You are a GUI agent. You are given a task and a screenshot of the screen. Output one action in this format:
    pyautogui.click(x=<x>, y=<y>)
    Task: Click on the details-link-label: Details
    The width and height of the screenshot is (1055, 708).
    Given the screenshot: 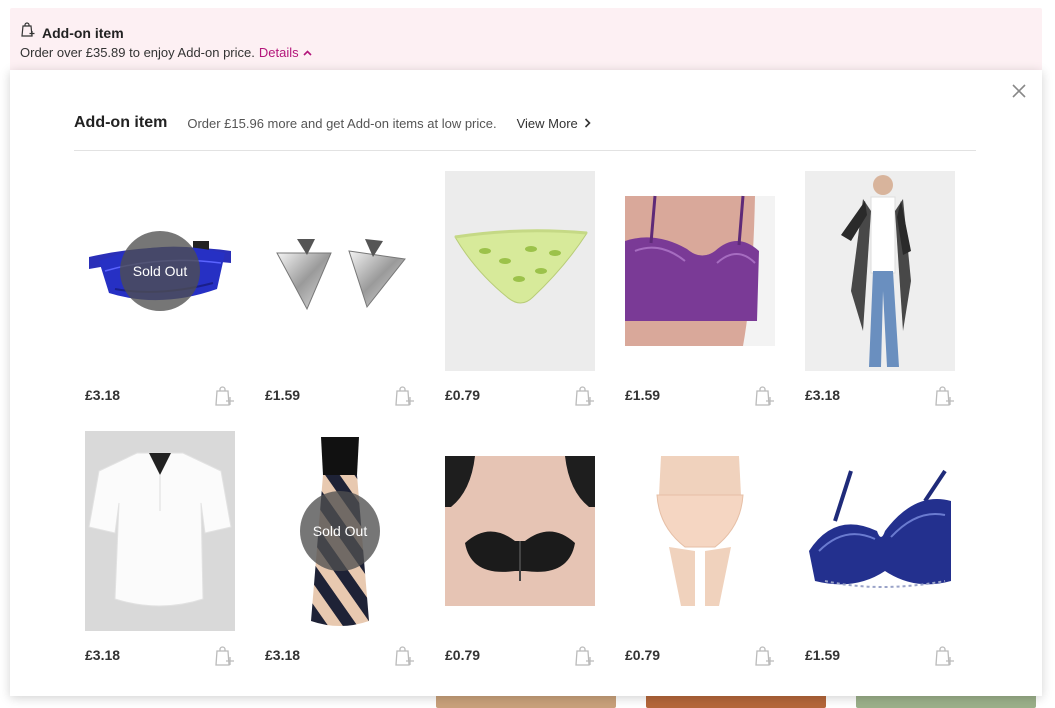 What is the action you would take?
    pyautogui.click(x=278, y=52)
    